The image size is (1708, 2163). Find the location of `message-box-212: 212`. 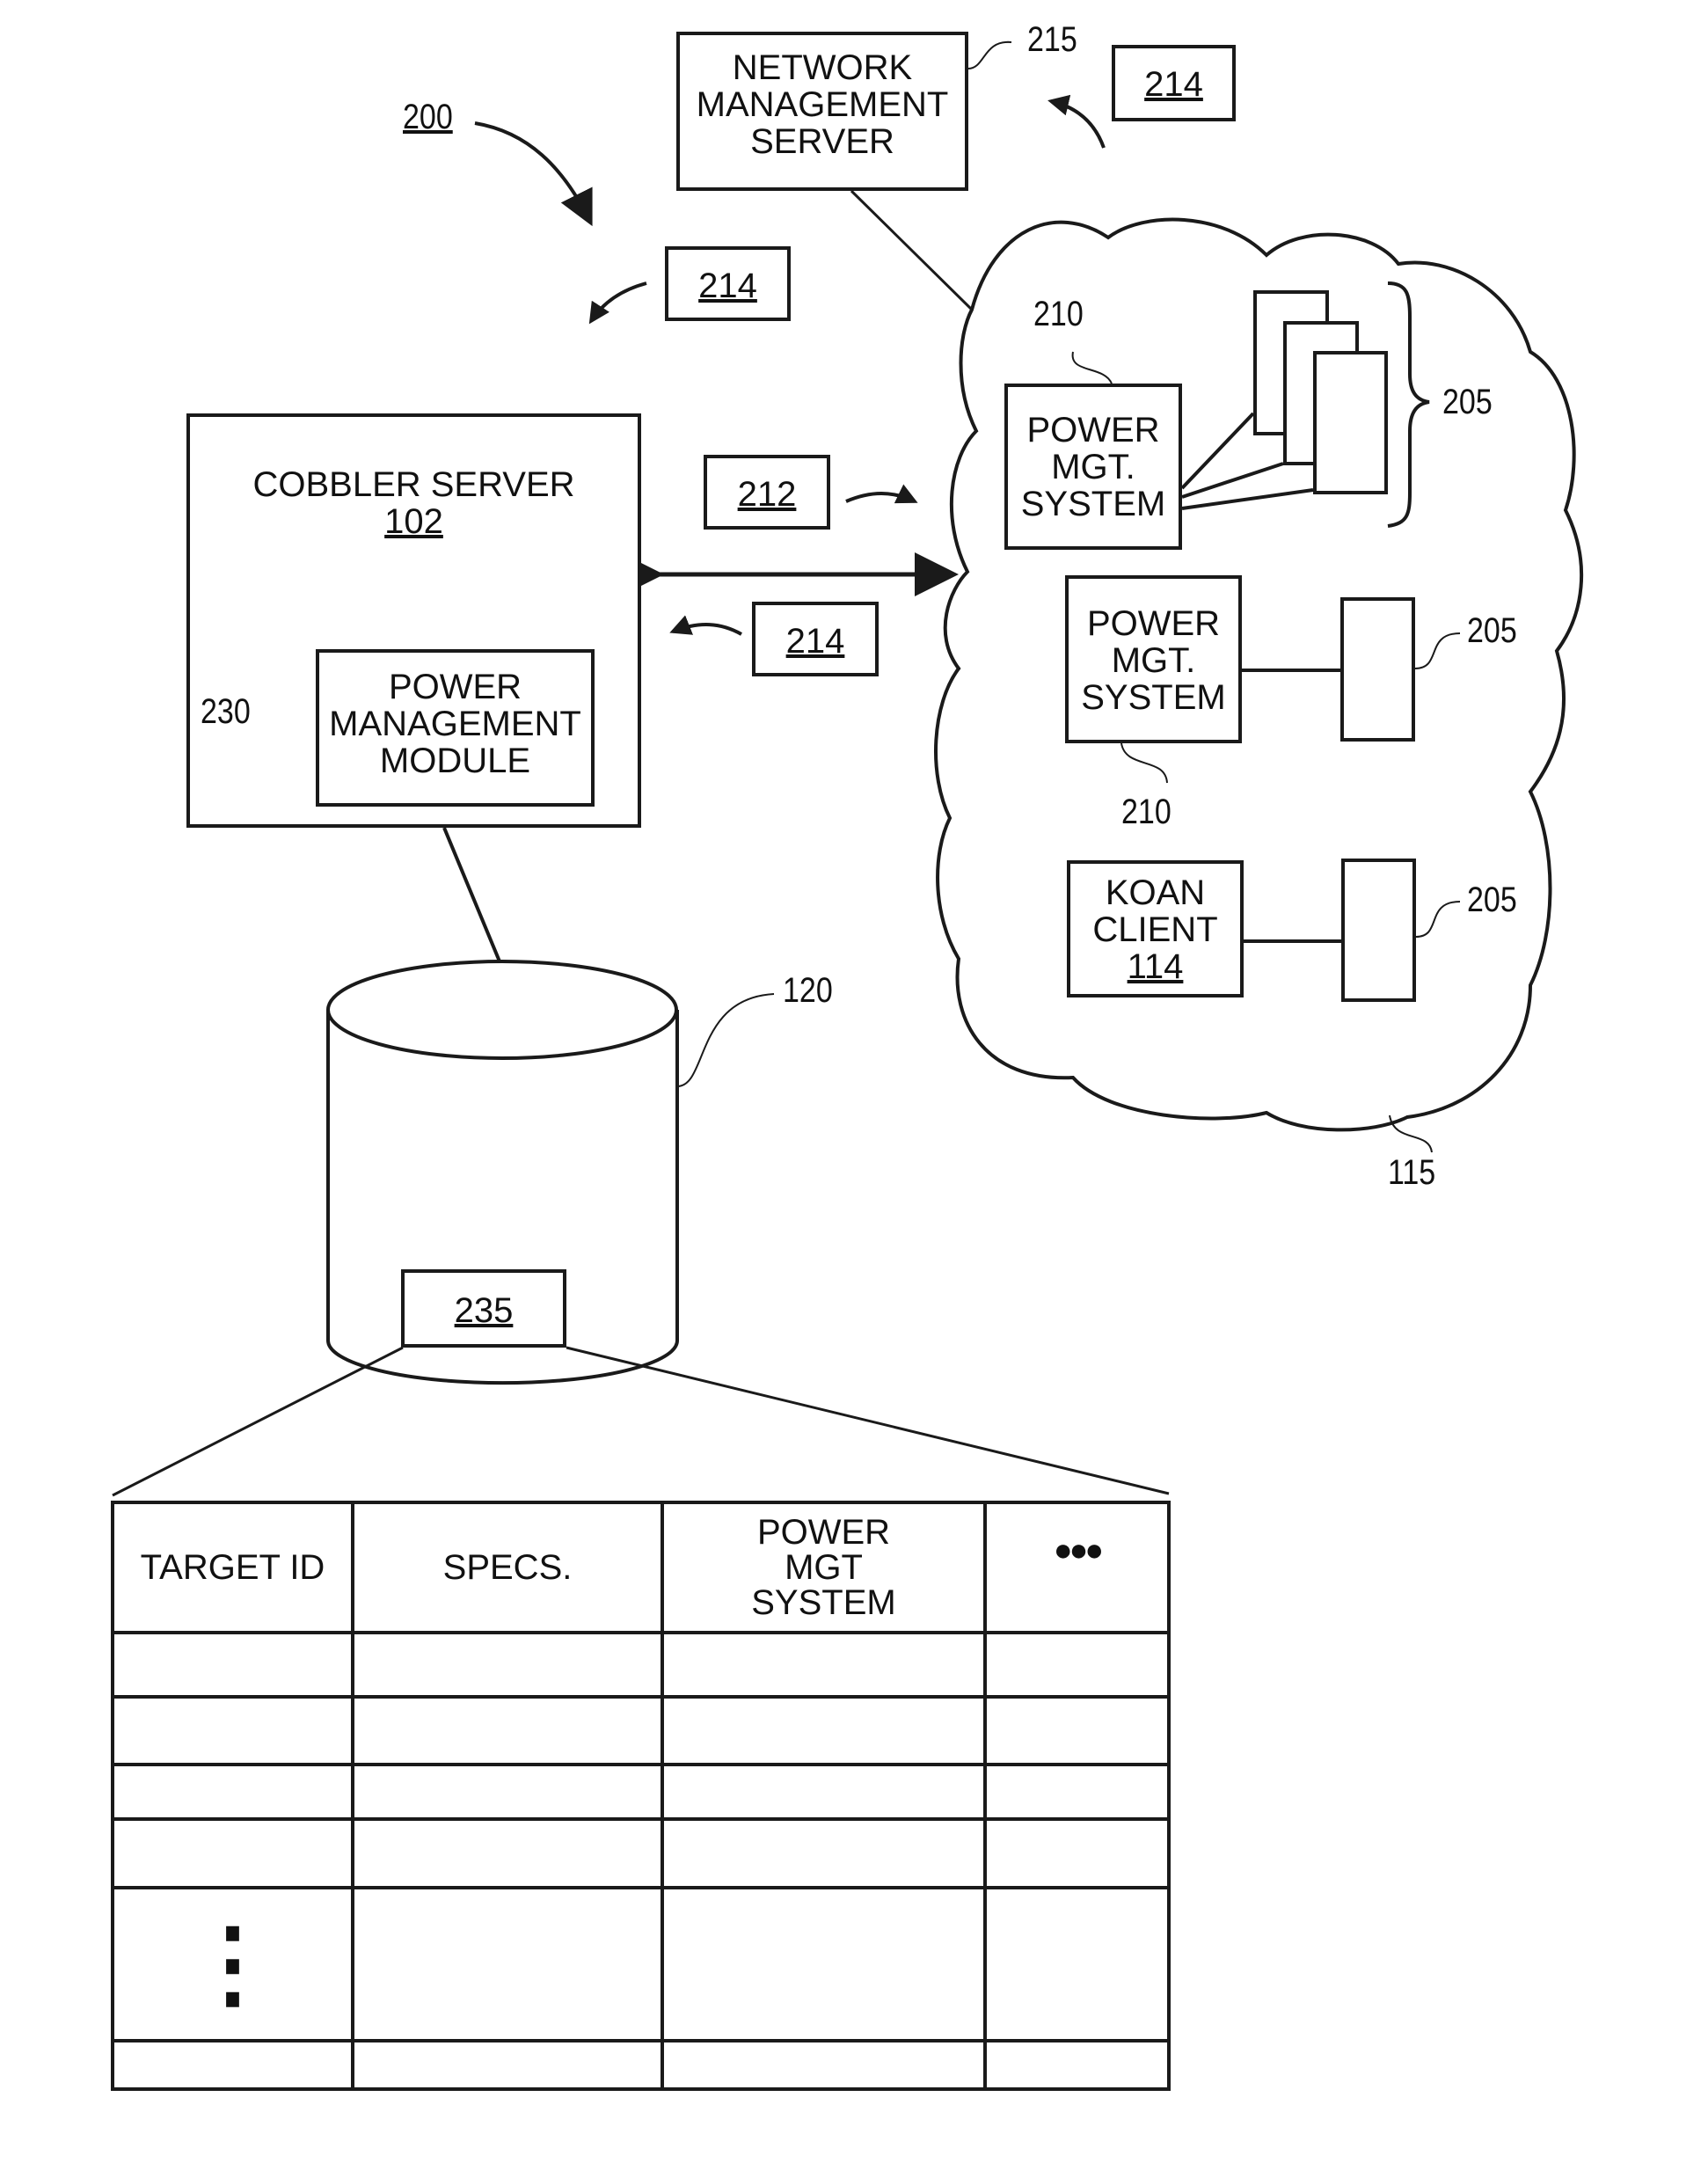

message-box-212: 212 is located at coordinates (767, 492).